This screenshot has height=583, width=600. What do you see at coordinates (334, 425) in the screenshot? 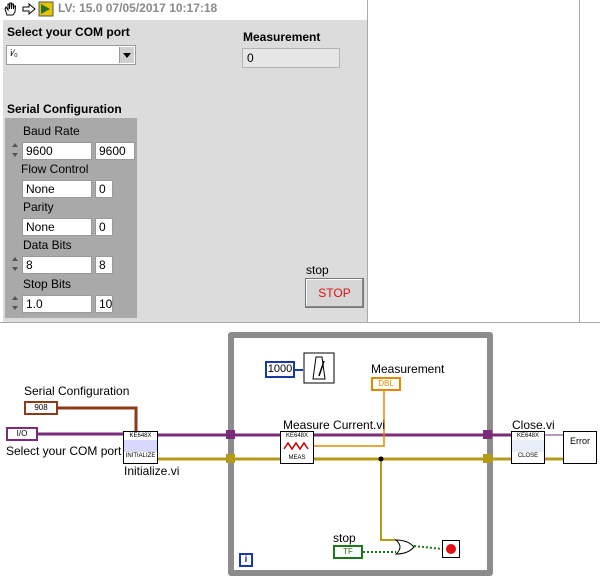
I see `measure-current-label: Measure Current.vi` at bounding box center [334, 425].